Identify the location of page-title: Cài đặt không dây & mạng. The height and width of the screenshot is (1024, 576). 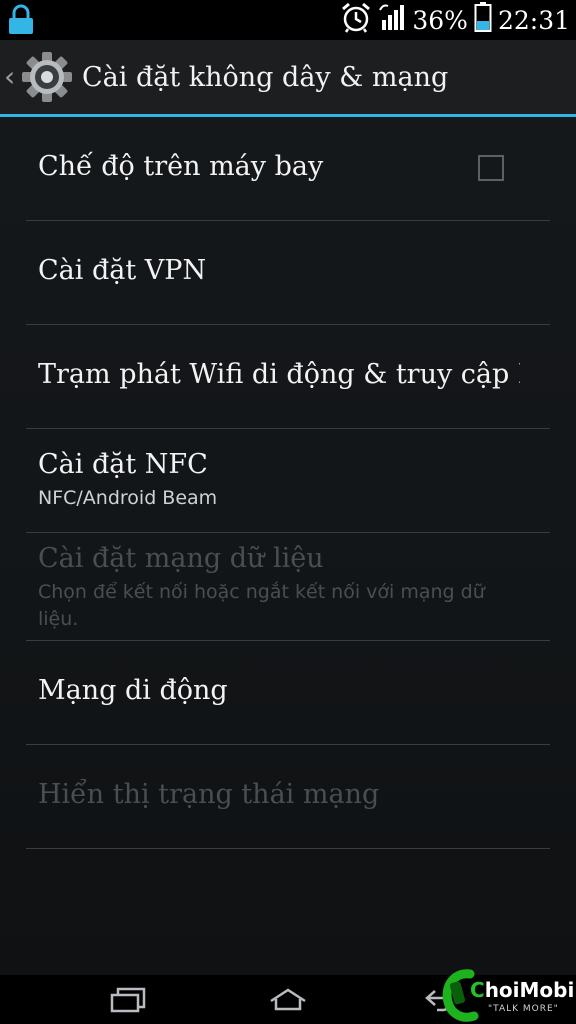
(265, 77).